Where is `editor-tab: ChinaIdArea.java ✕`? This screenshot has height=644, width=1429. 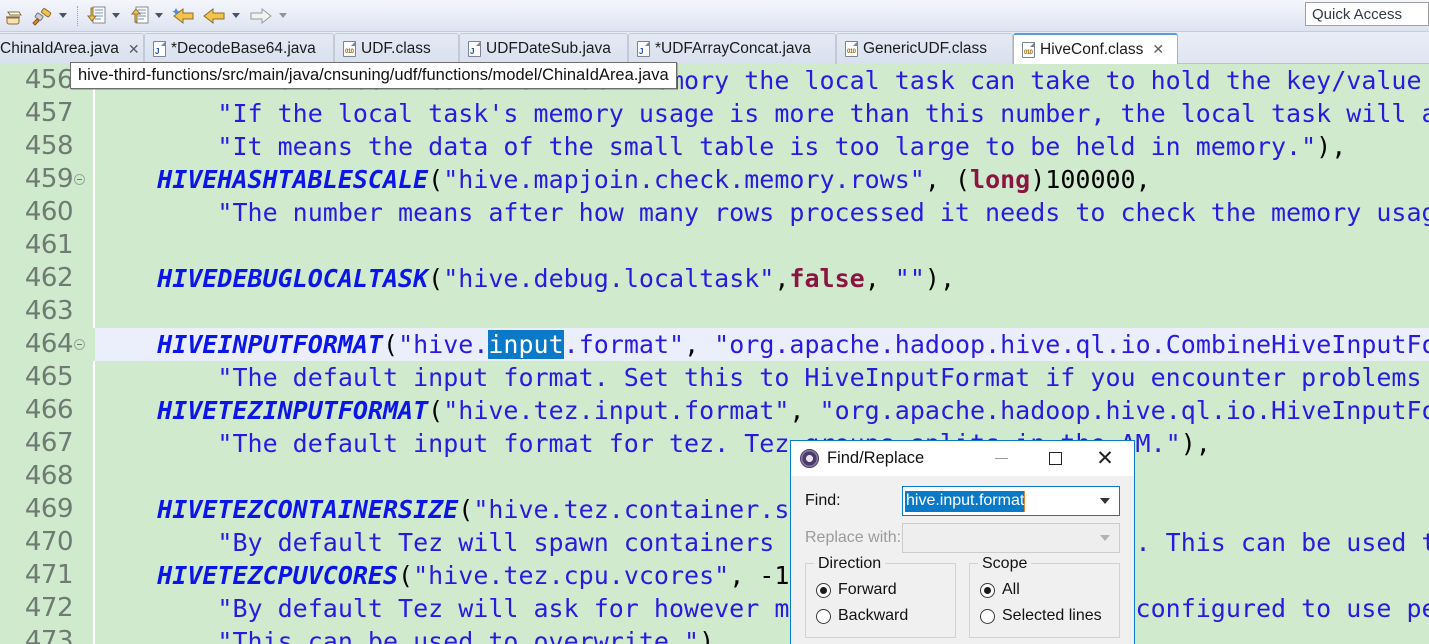
editor-tab: ChinaIdArea.java ✕ is located at coordinates (72, 48).